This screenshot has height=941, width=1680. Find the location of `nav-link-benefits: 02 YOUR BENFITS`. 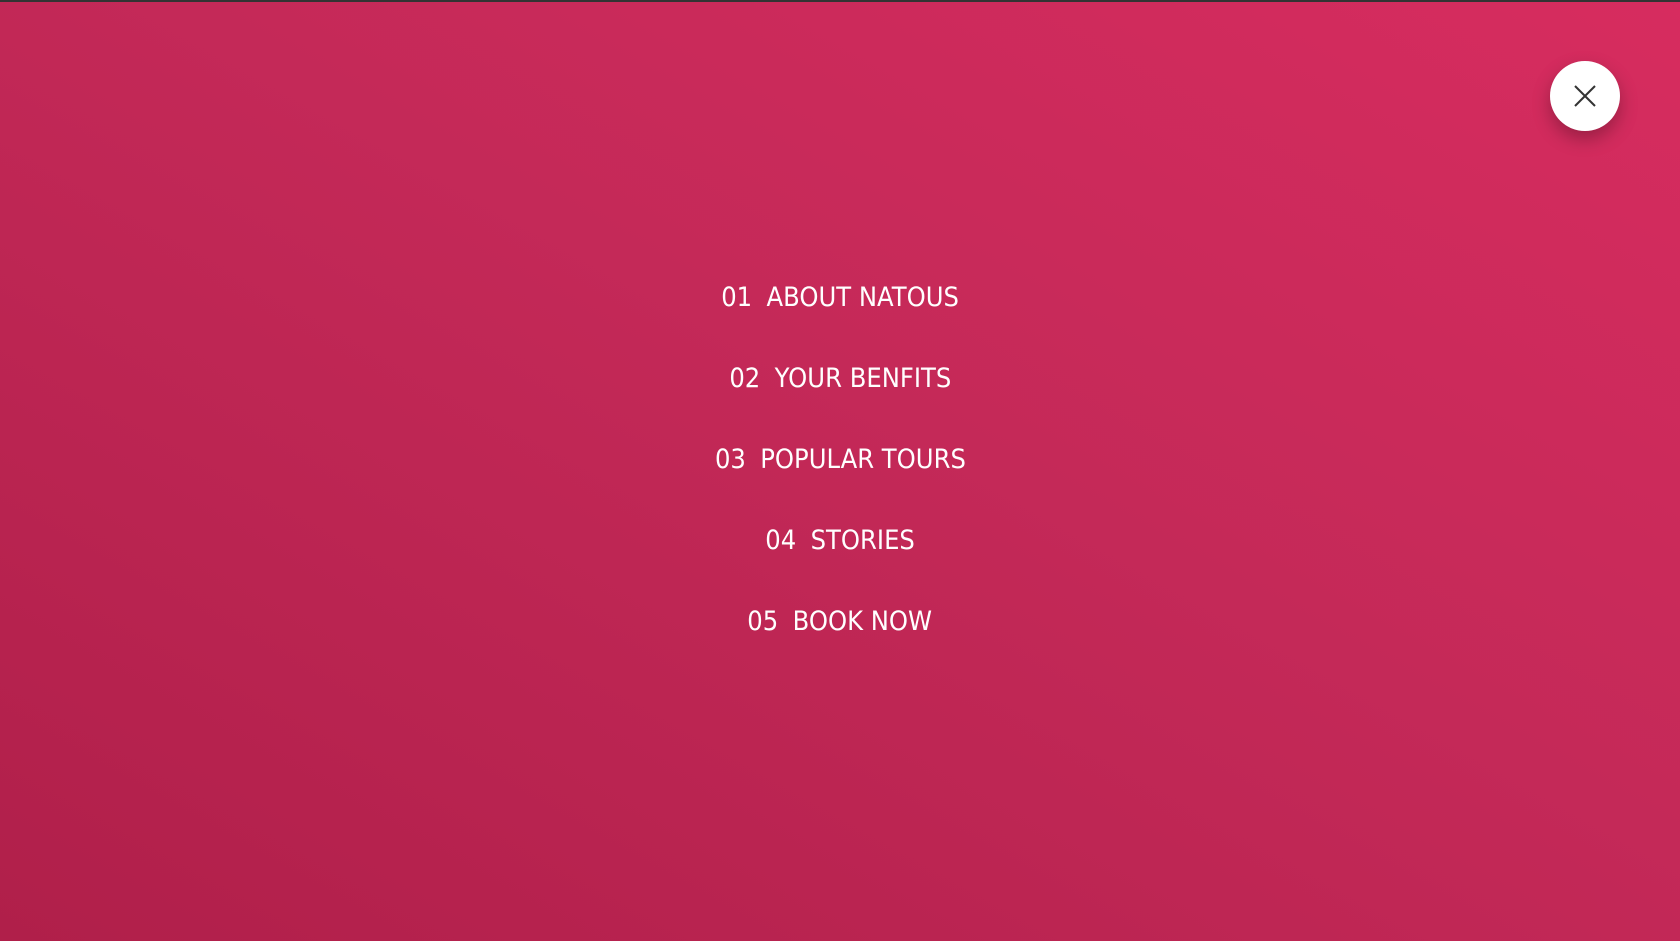

nav-link-benefits: 02 YOUR BENFITS is located at coordinates (840, 378).